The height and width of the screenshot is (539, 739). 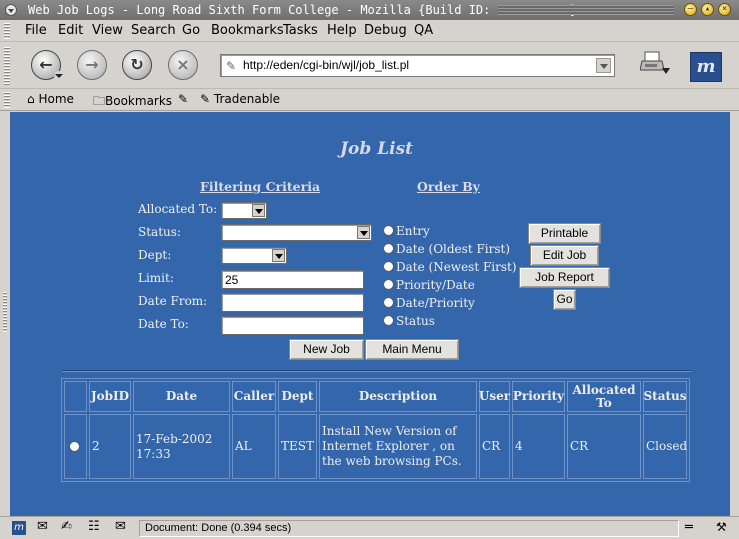 What do you see at coordinates (342, 30) in the screenshot?
I see `menu-help: Help` at bounding box center [342, 30].